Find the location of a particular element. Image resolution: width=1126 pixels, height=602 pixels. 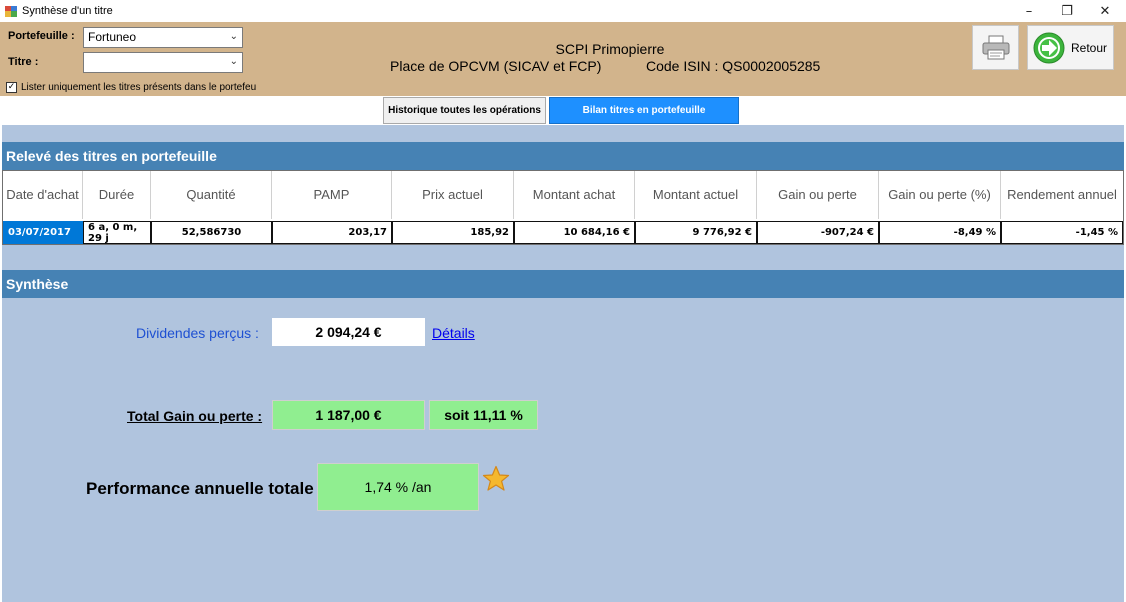

portefeuille-value: Fortuneo is located at coordinates (112, 37).